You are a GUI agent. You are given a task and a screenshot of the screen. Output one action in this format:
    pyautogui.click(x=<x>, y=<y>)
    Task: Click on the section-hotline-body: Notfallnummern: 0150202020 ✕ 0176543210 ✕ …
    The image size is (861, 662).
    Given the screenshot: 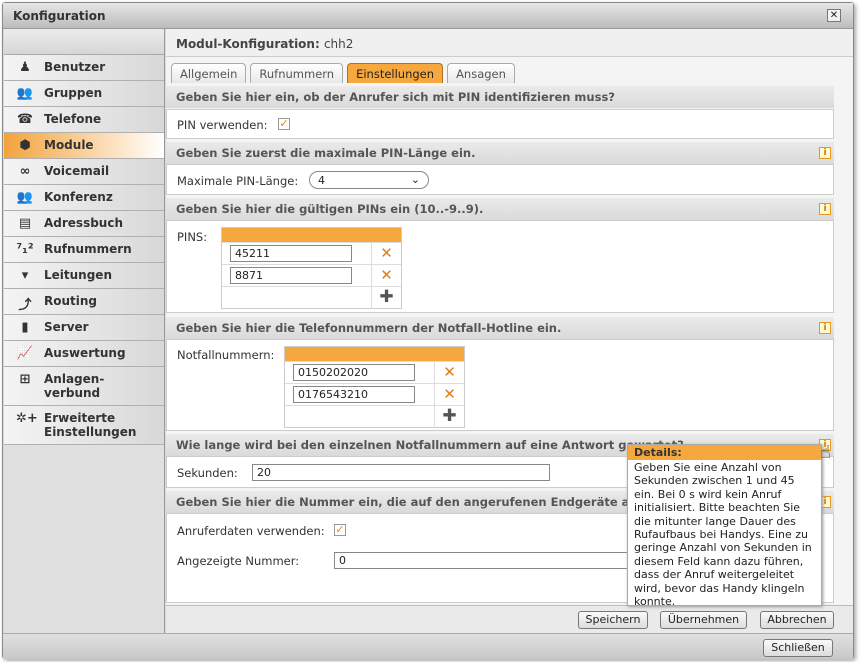 What is the action you would take?
    pyautogui.click(x=500, y=385)
    